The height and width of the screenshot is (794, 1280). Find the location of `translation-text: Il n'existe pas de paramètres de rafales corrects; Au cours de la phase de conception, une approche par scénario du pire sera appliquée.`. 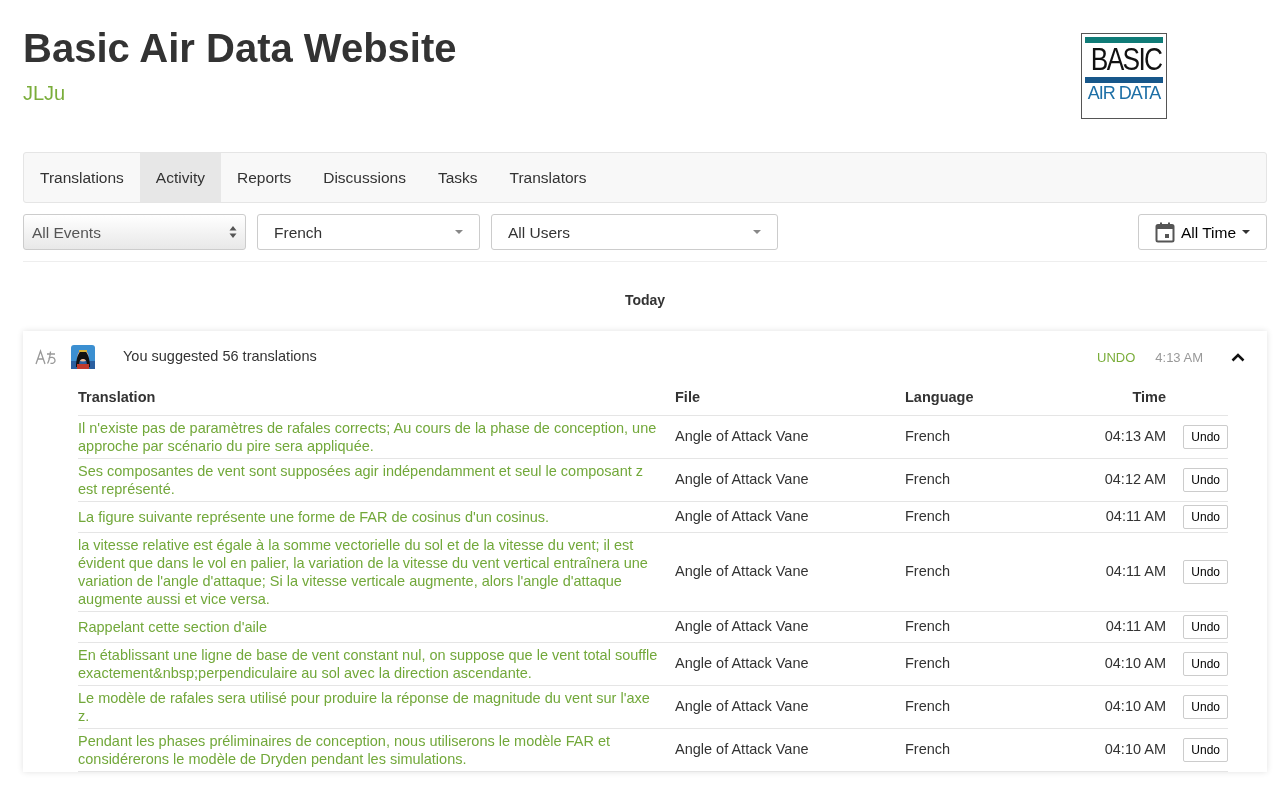

translation-text: Il n'existe pas de paramètres de rafales corrects; Au cours de la phase de conception, une approche par scénario du pire sera appliquée. is located at coordinates (376, 437).